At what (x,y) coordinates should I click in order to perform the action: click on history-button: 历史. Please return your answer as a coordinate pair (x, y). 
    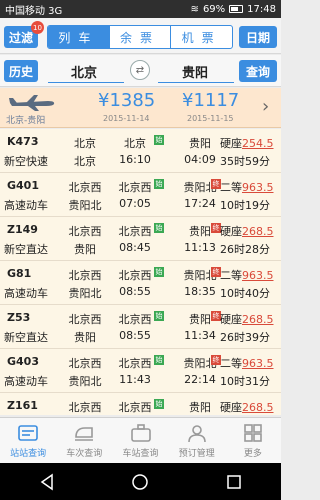
    Looking at the image, I should click on (21, 71).